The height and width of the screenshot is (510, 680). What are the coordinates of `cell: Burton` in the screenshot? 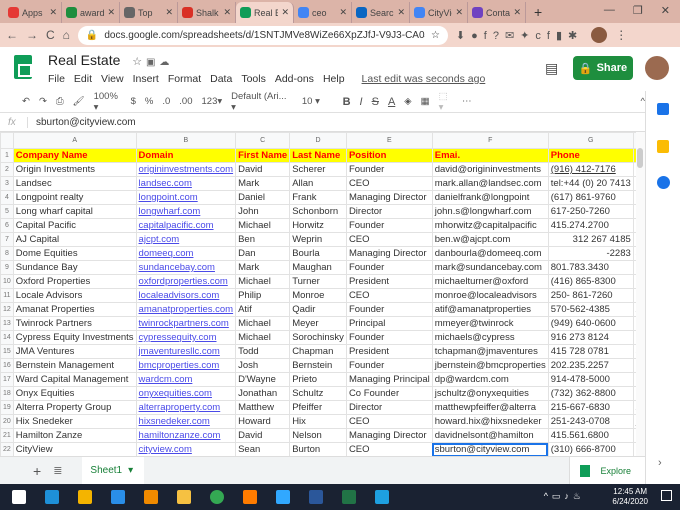 It's located at (318, 449).